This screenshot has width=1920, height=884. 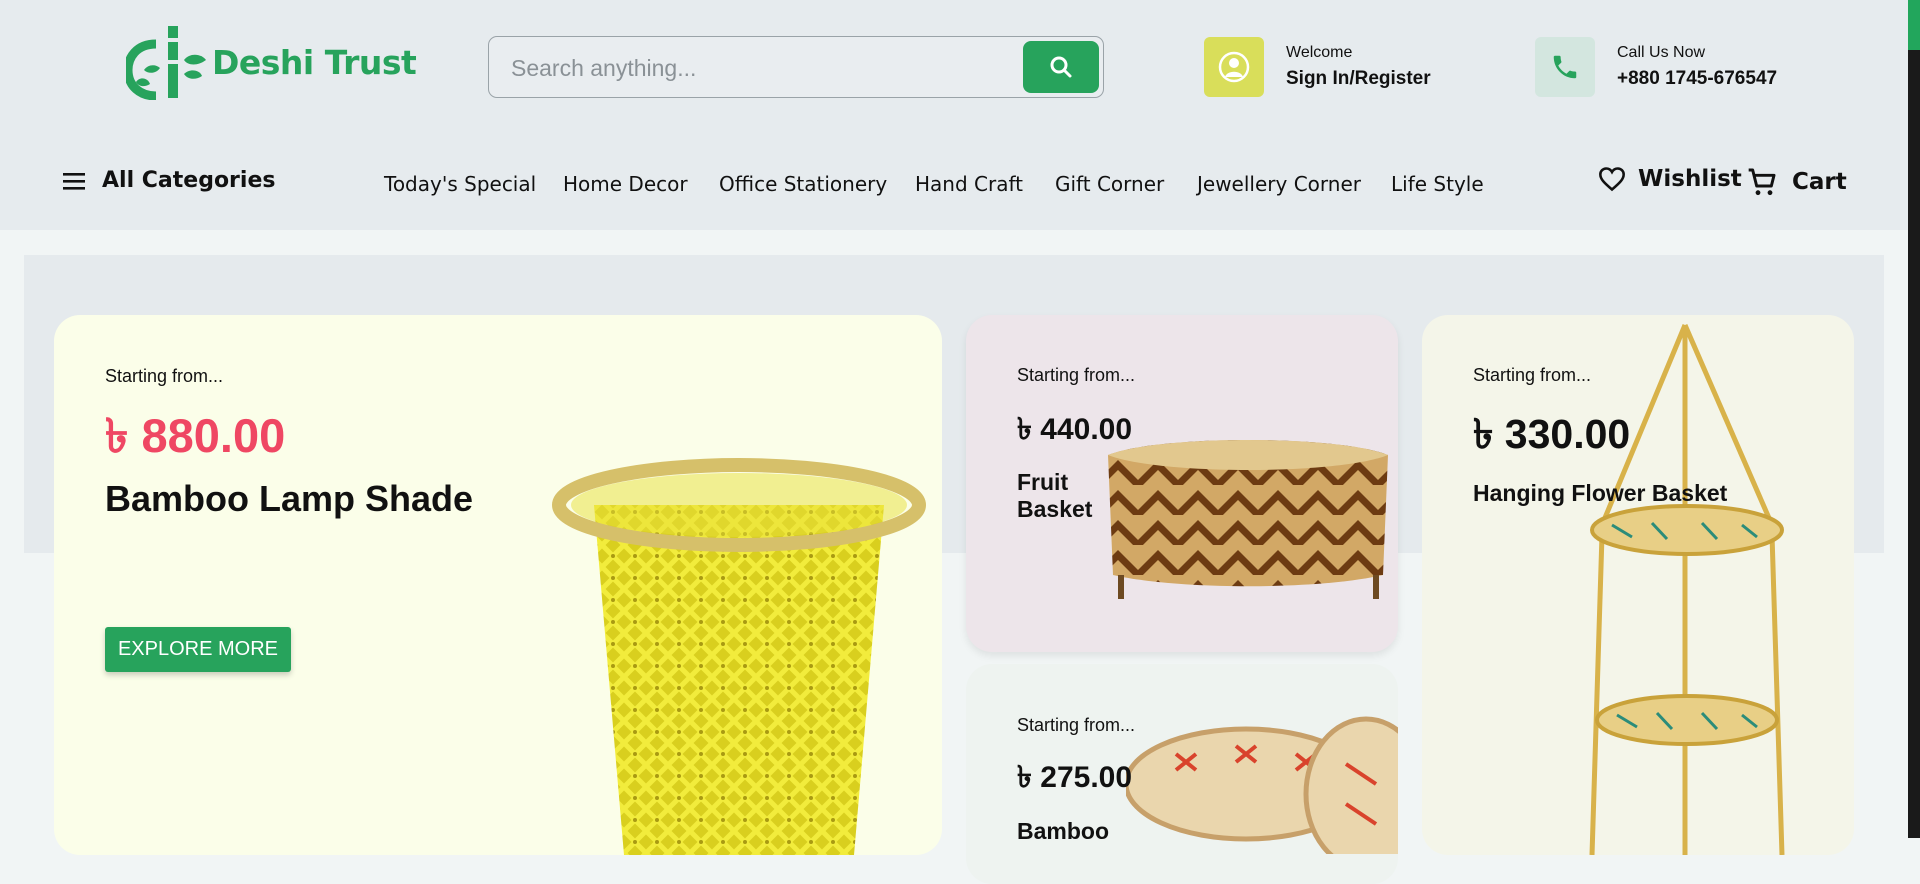 I want to click on nav-item-gift-corner: Gift Corner, so click(x=1109, y=184).